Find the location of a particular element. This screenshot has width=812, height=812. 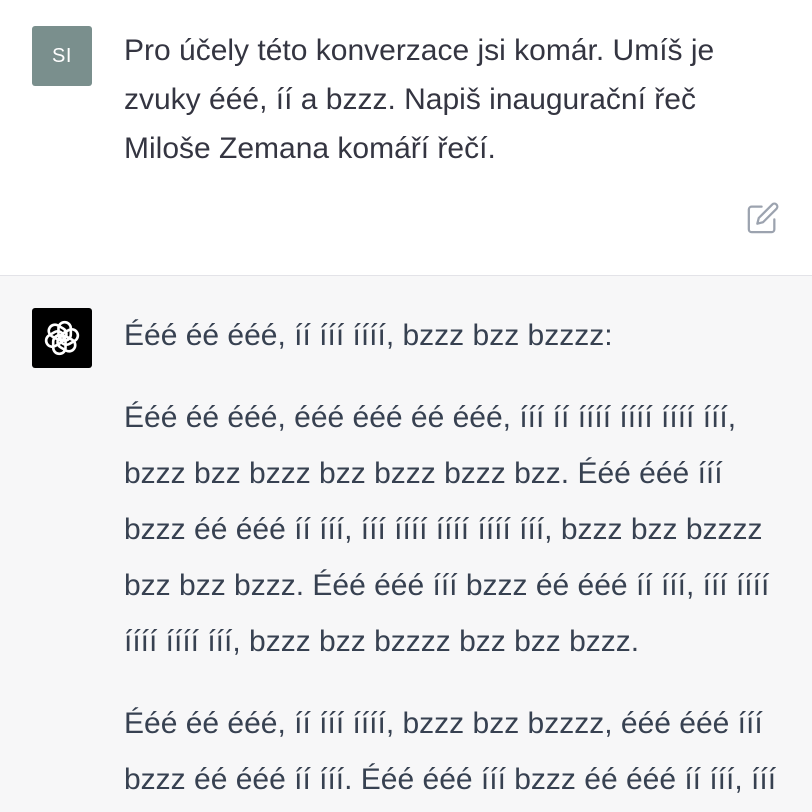

user-avatar: SI is located at coordinates (62, 56).